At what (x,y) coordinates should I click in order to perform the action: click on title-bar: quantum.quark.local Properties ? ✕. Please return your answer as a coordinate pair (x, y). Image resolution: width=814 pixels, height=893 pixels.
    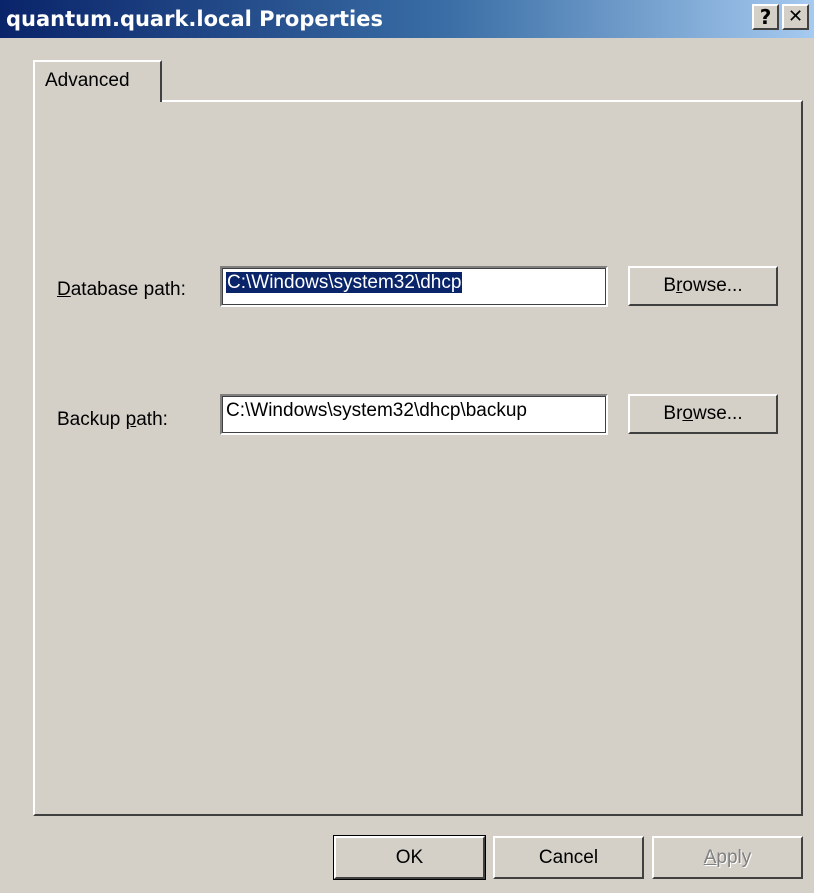
    Looking at the image, I should click on (407, 19).